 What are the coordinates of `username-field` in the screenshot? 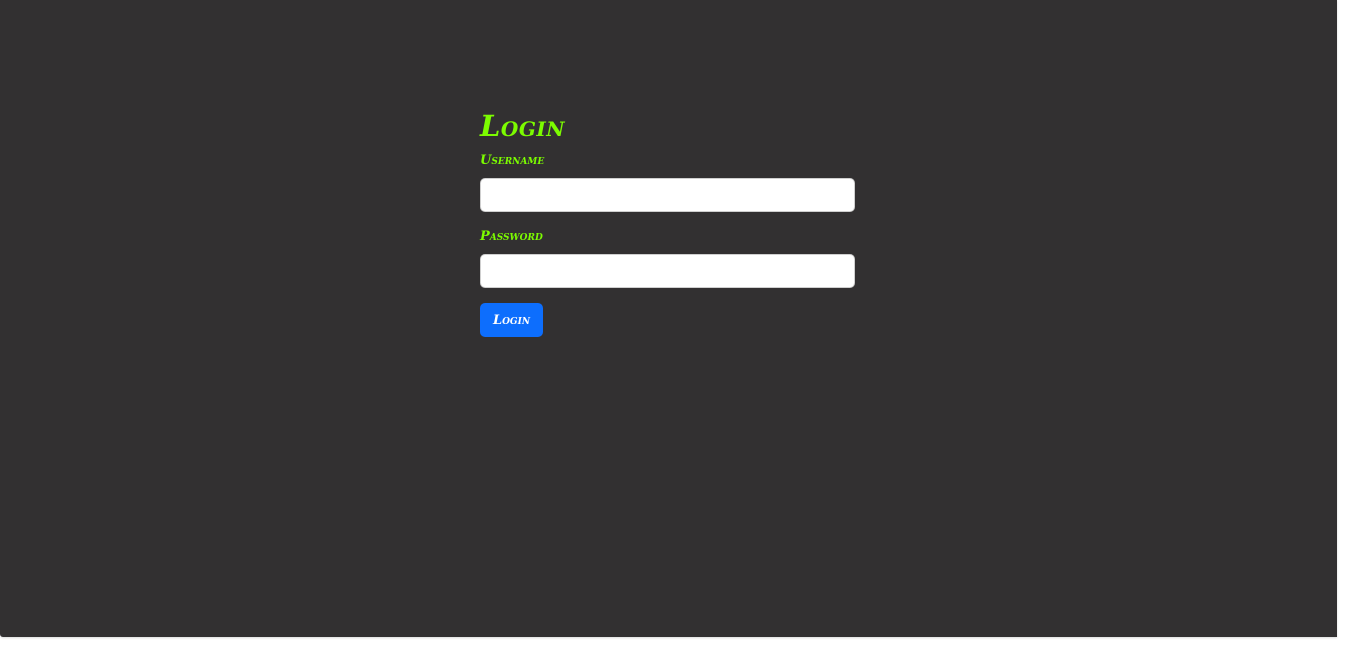 It's located at (667, 195).